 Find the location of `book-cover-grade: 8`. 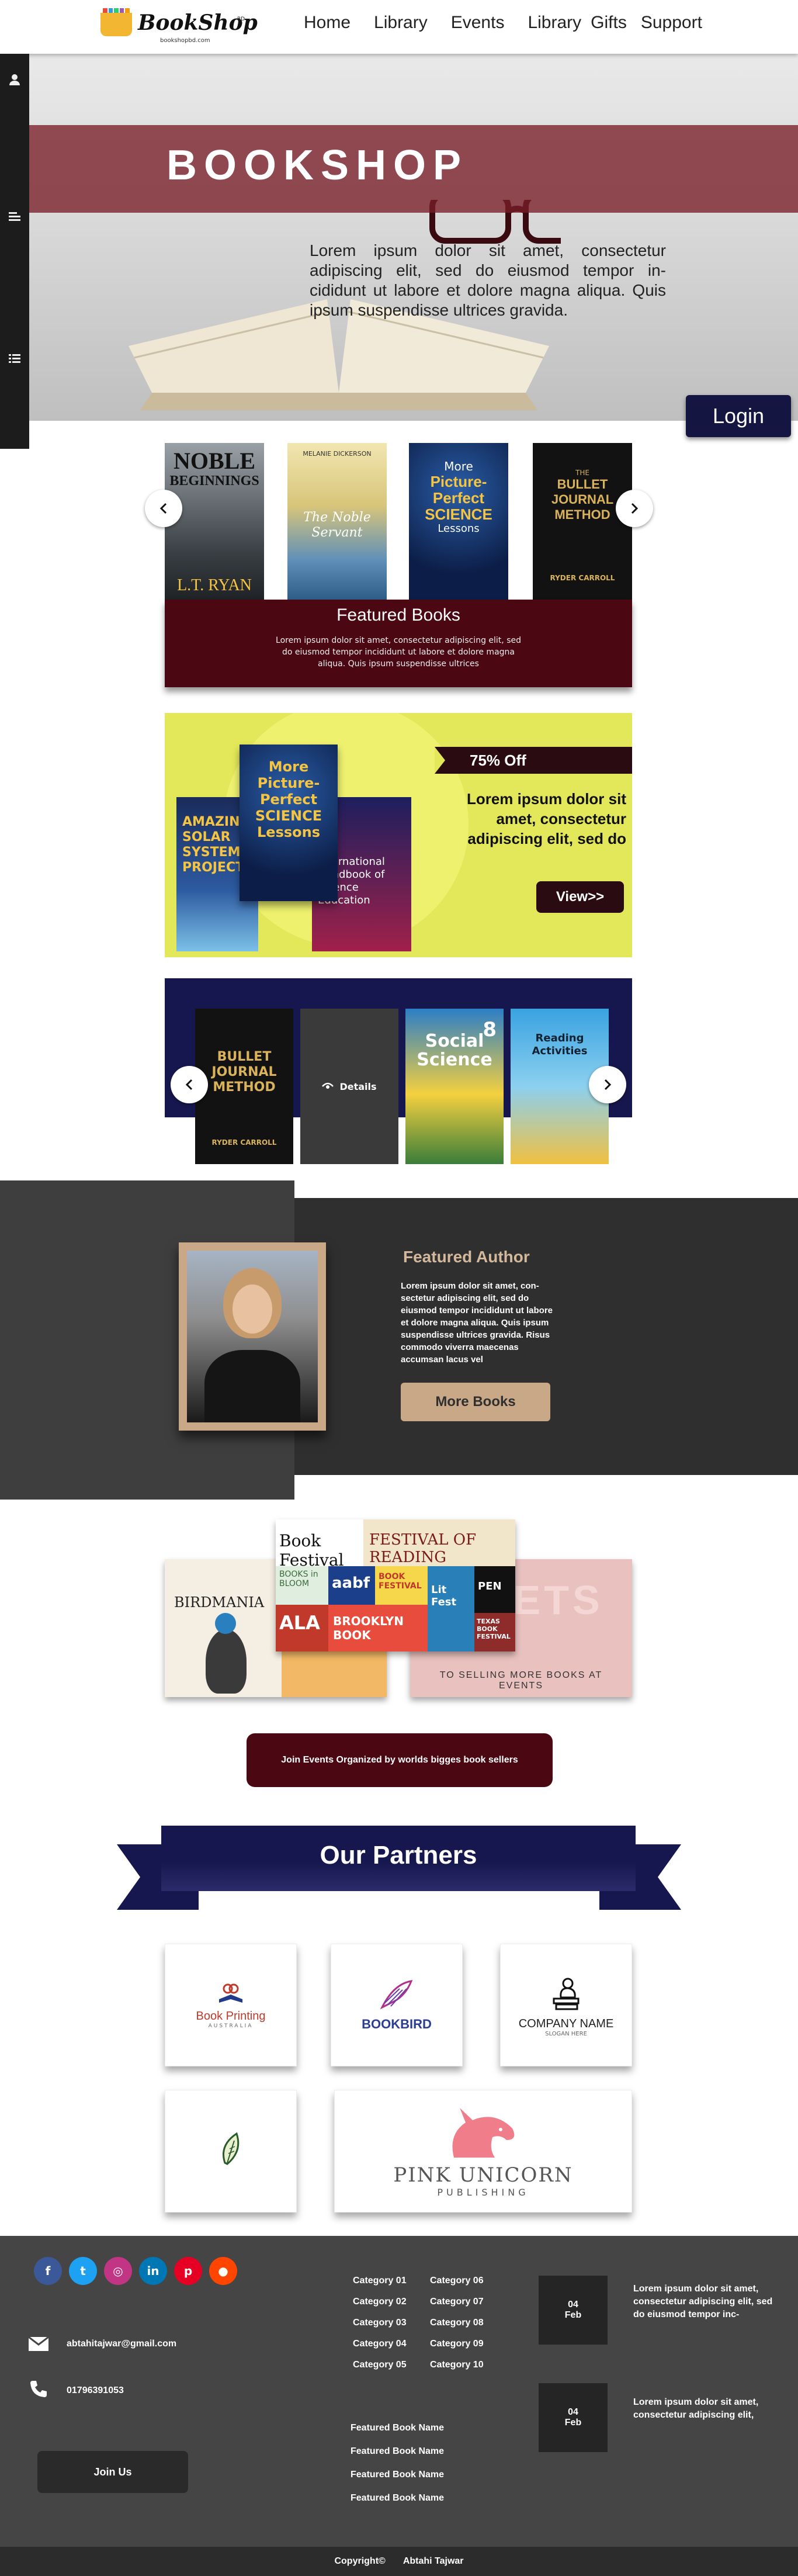

book-cover-grade: 8 is located at coordinates (490, 1029).